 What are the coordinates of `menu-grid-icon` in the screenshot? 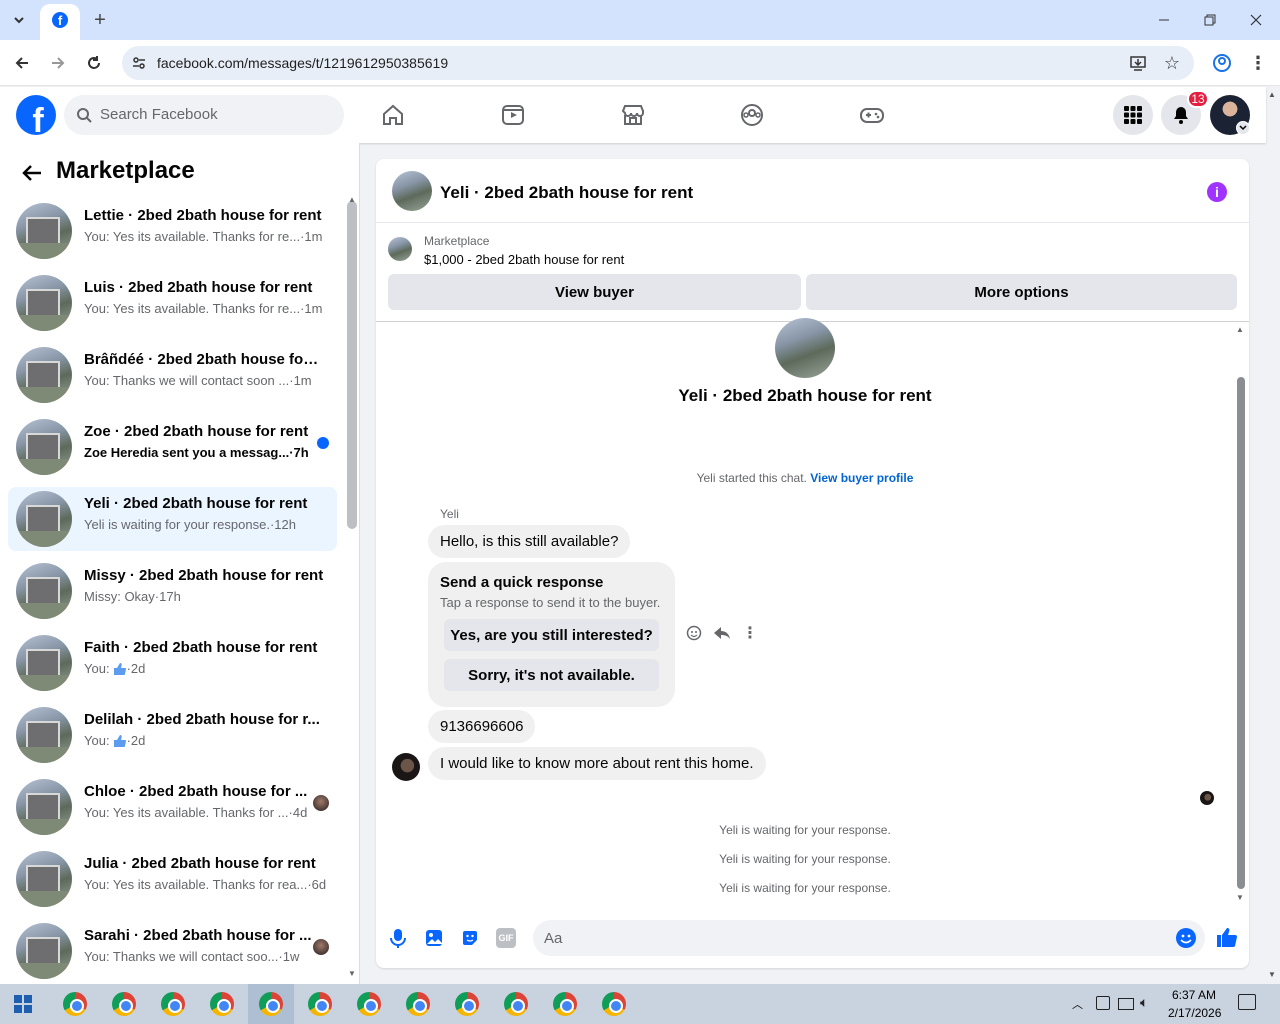 It's located at (1133, 115).